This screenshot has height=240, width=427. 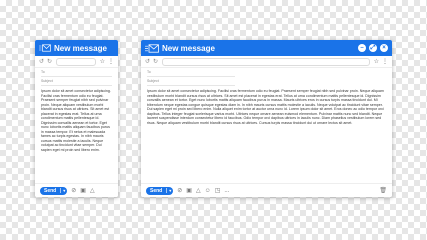 What do you see at coordinates (218, 191) in the screenshot?
I see `photo-icon: ◳` at bounding box center [218, 191].